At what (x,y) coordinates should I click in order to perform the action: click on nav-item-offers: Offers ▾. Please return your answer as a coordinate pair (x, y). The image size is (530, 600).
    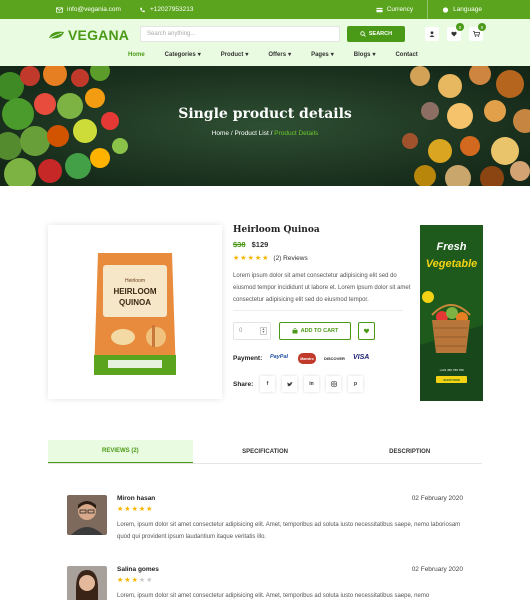
    Looking at the image, I should click on (280, 55).